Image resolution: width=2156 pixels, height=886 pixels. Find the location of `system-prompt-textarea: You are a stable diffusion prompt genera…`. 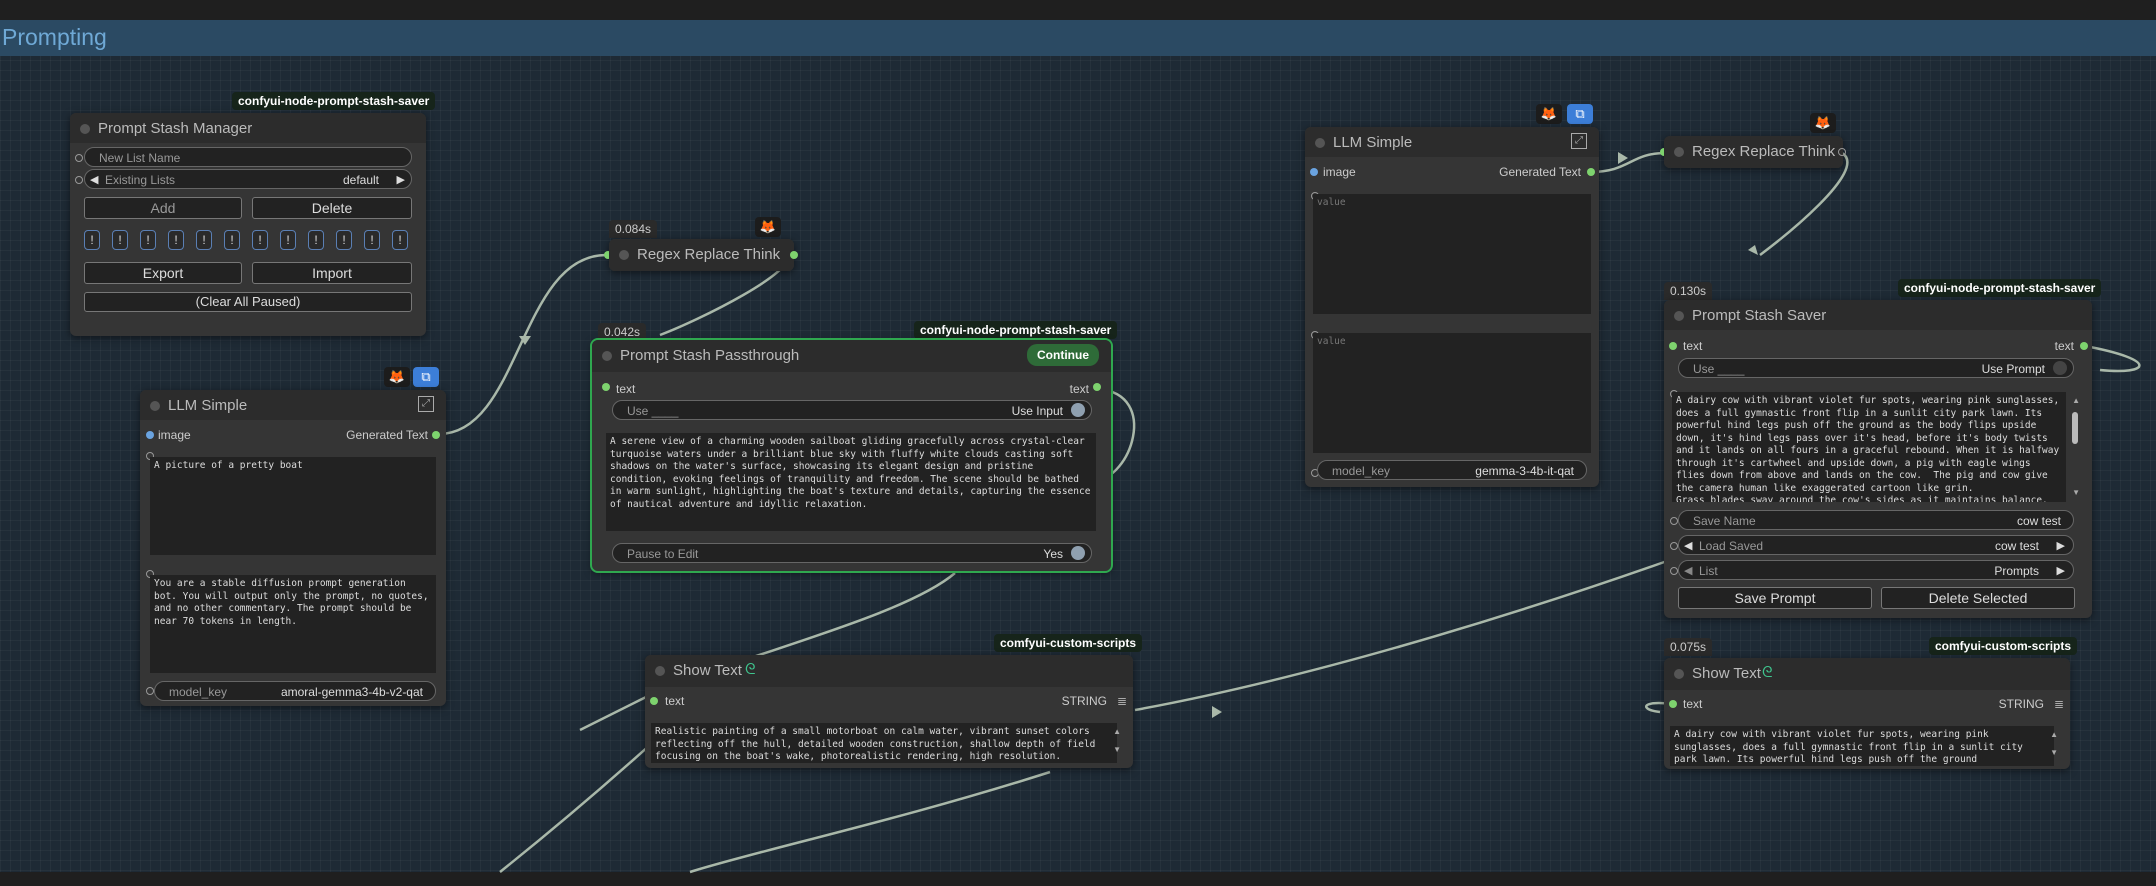

system-prompt-textarea: You are a stable diffusion prompt genera… is located at coordinates (293, 624).